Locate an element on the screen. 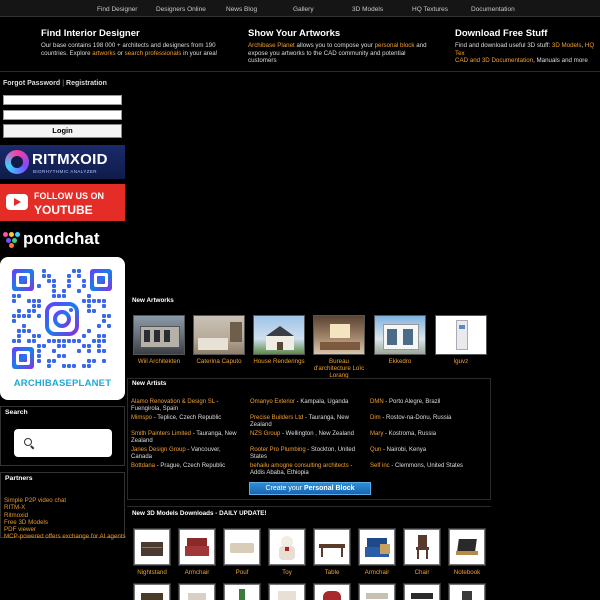  artist-link: Qun is located at coordinates (375, 450).